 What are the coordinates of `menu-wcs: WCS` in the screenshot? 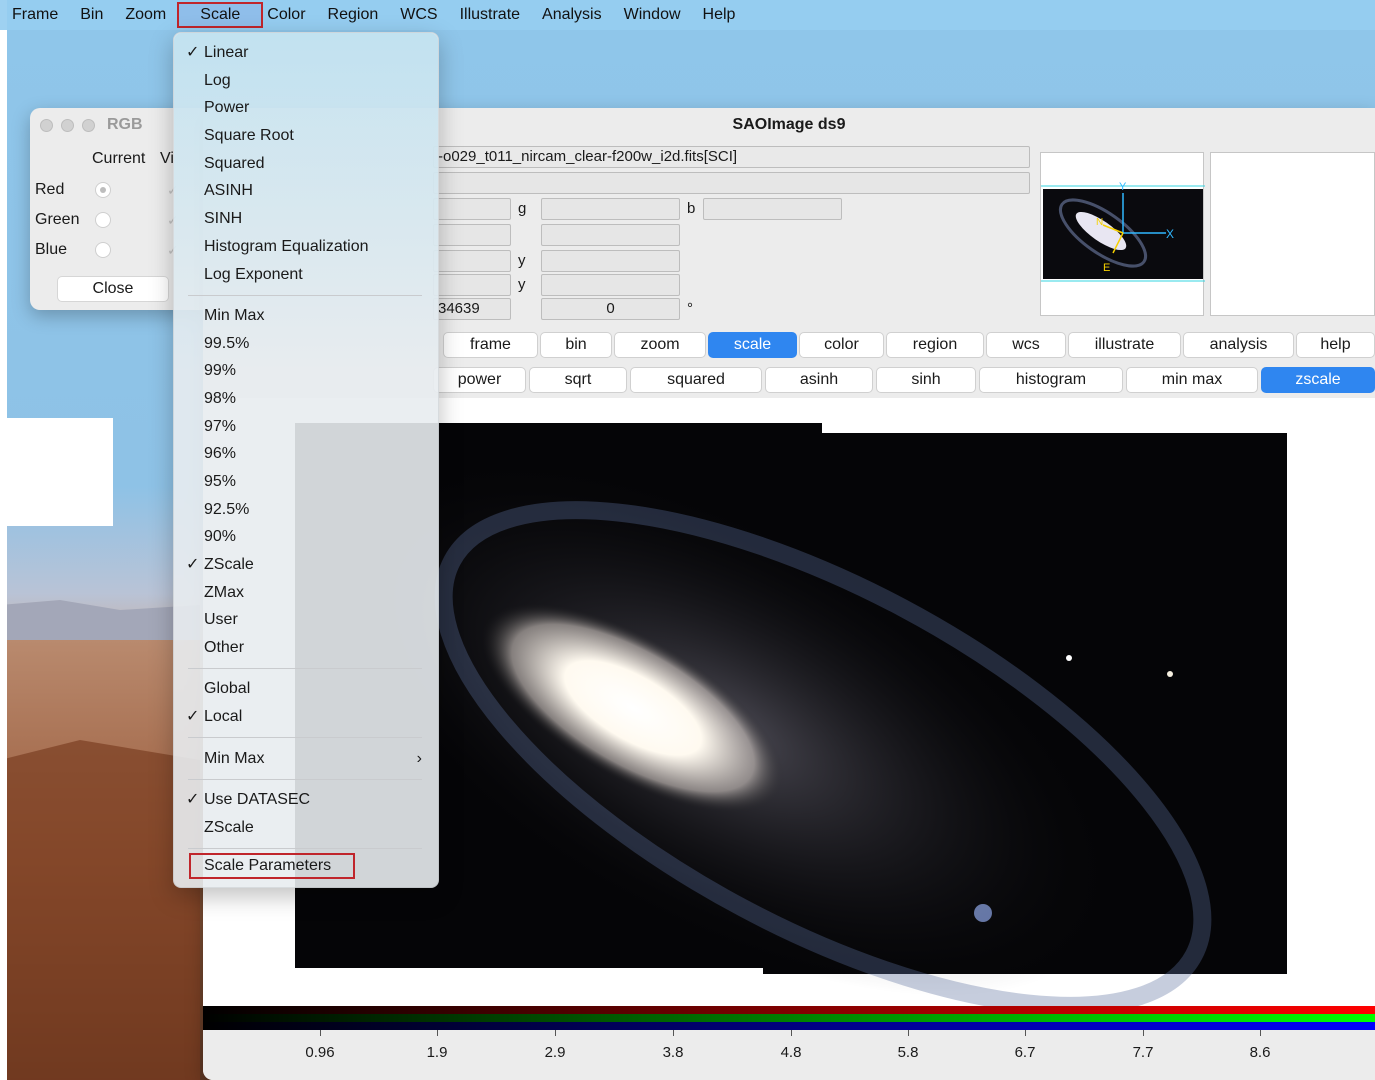 It's located at (418, 15).